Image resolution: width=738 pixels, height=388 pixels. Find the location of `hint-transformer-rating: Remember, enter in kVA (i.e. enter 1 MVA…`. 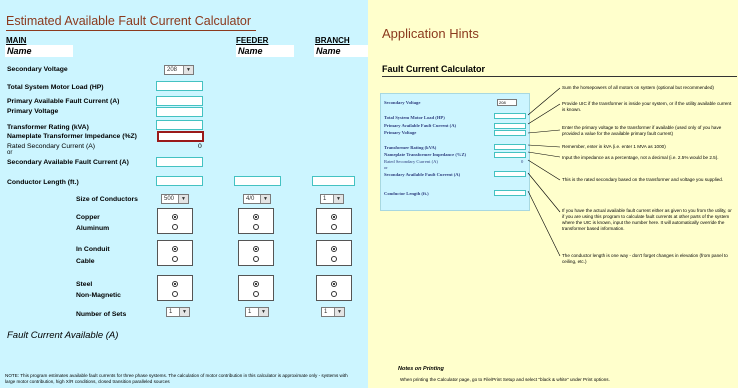

hint-transformer-rating: Remember, enter in kVA (i.e. enter 1 MVA… is located at coordinates (614, 146).